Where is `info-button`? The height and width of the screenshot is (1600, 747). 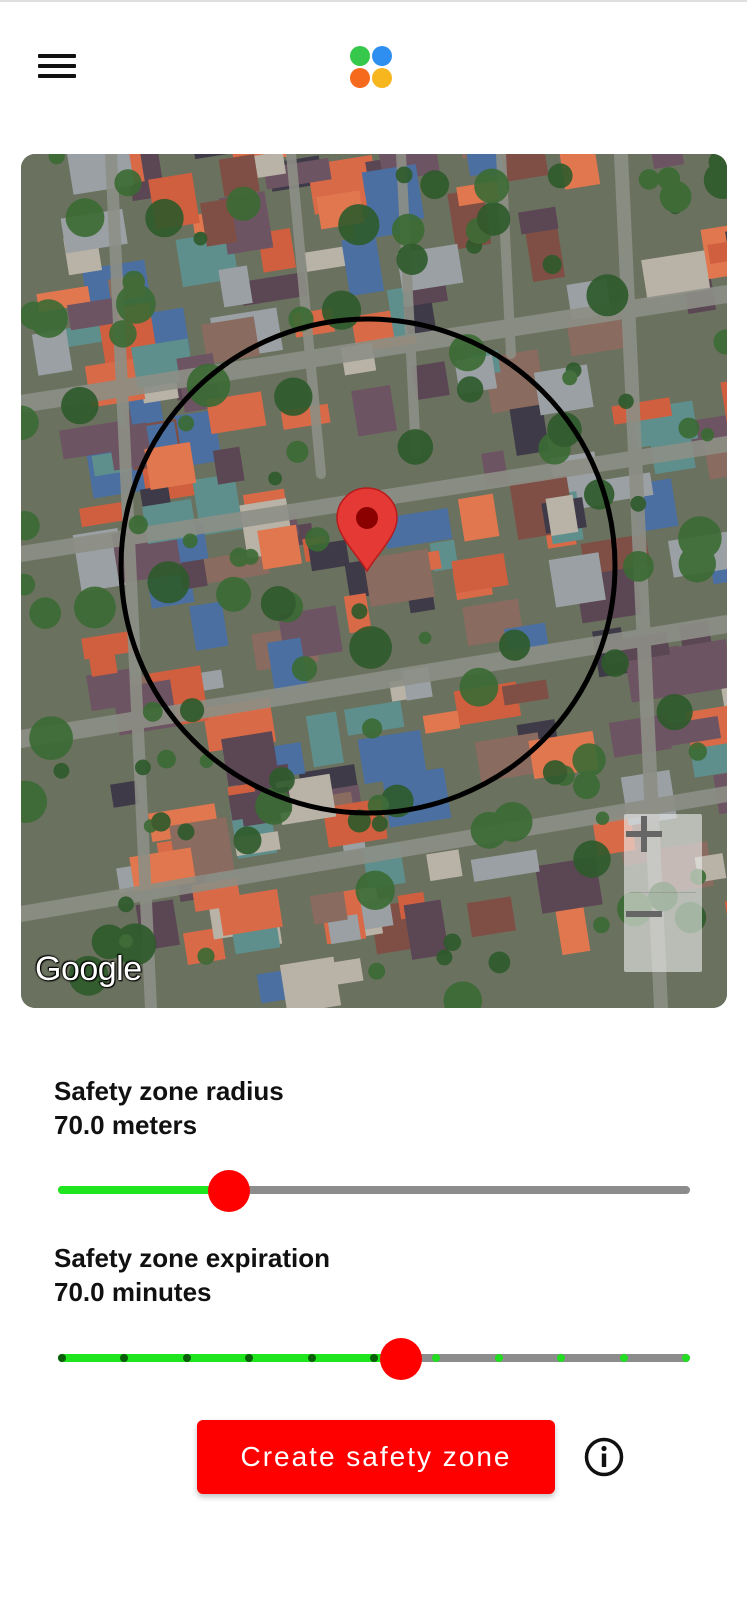
info-button is located at coordinates (604, 1457).